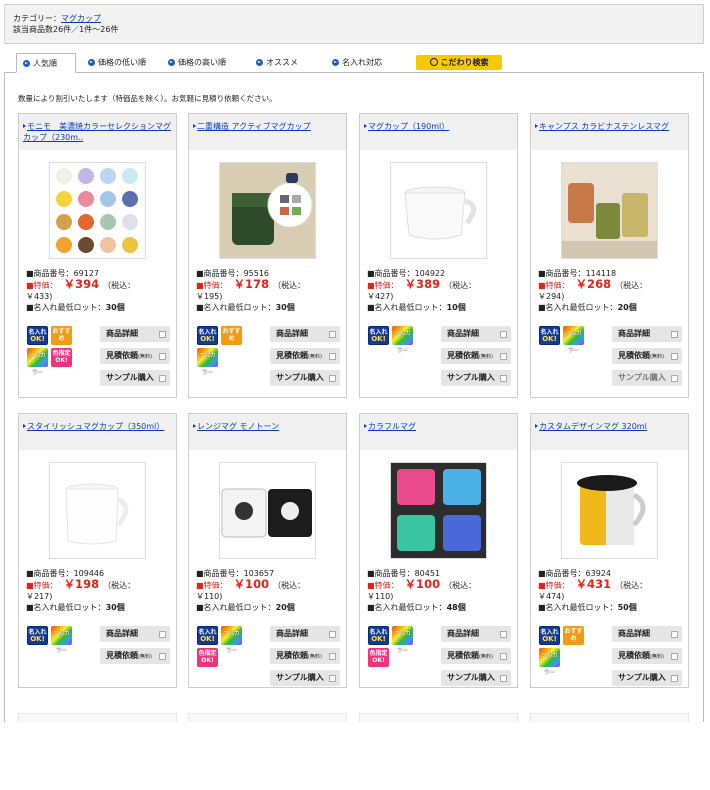  What do you see at coordinates (46, 63) in the screenshot?
I see `tab-popular: 人気順` at bounding box center [46, 63].